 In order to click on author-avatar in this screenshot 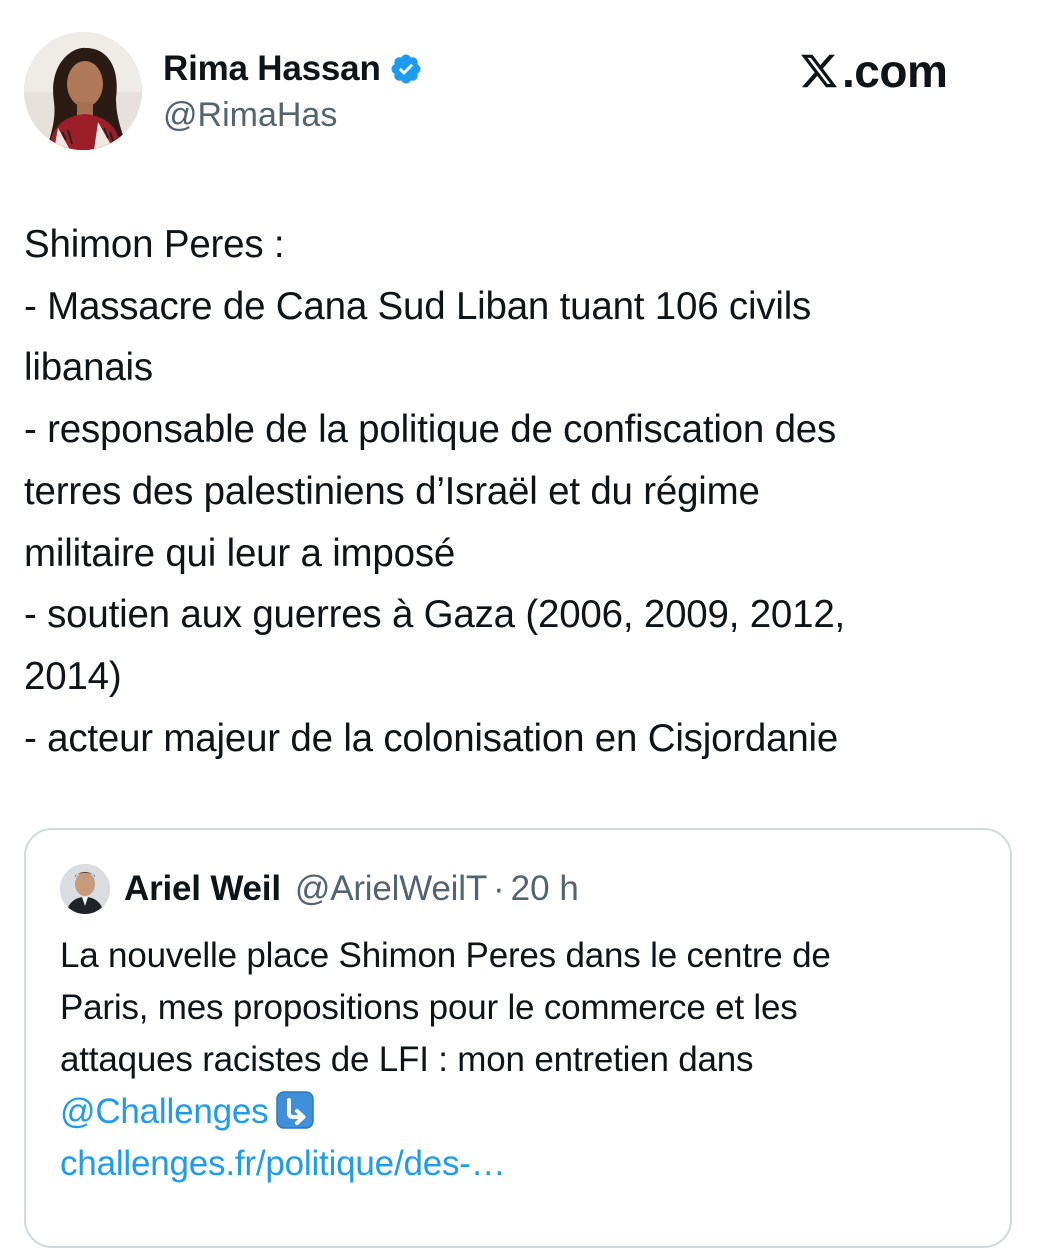, I will do `click(83, 91)`.